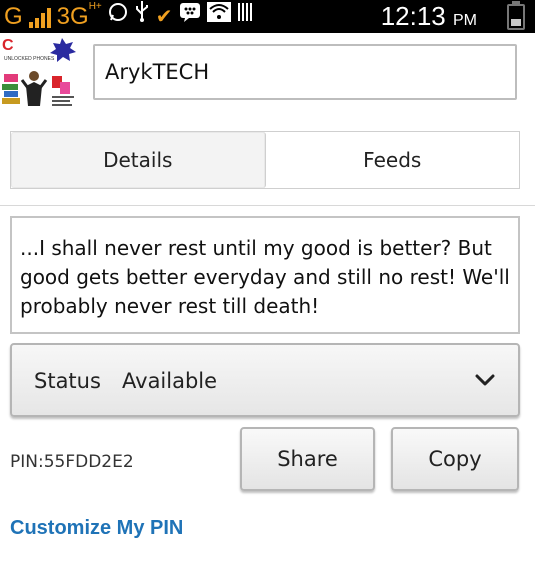 This screenshot has width=535, height=573. I want to click on battery-icon, so click(516, 15).